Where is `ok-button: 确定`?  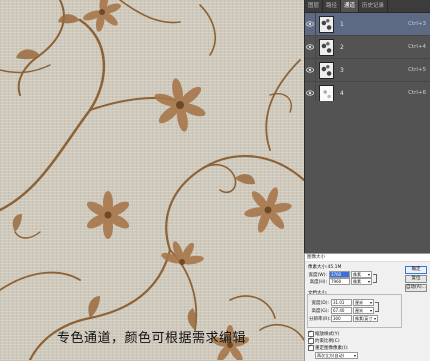 ok-button: 确定 is located at coordinates (416, 270).